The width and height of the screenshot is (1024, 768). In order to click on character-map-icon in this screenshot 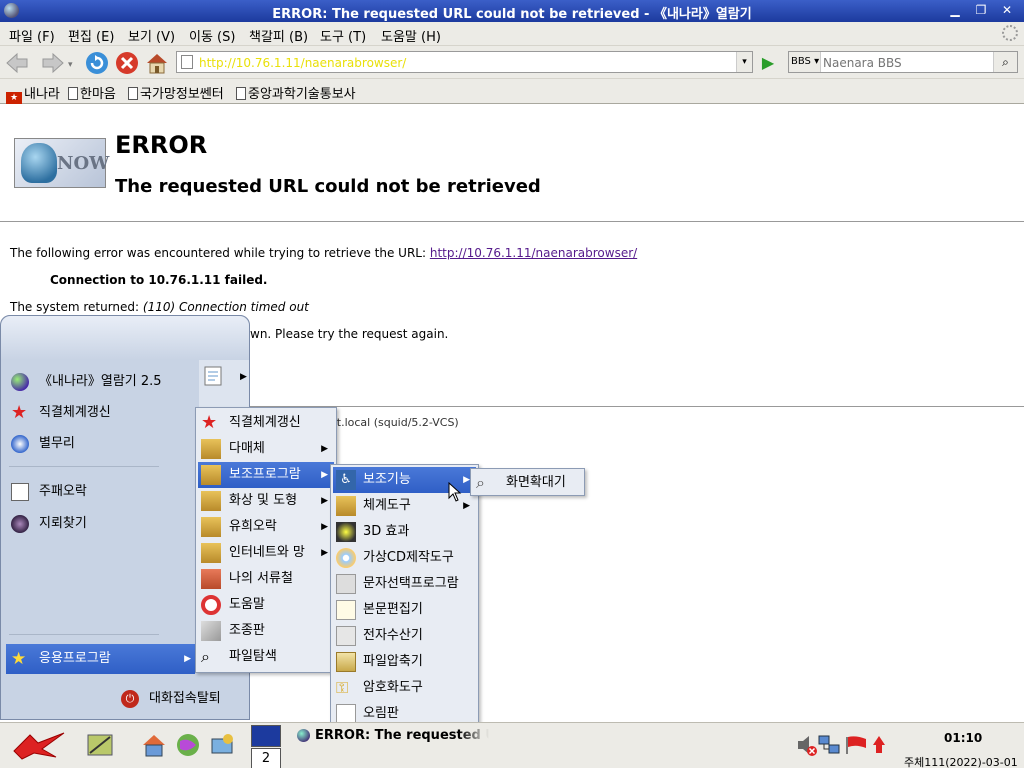, I will do `click(346, 584)`.